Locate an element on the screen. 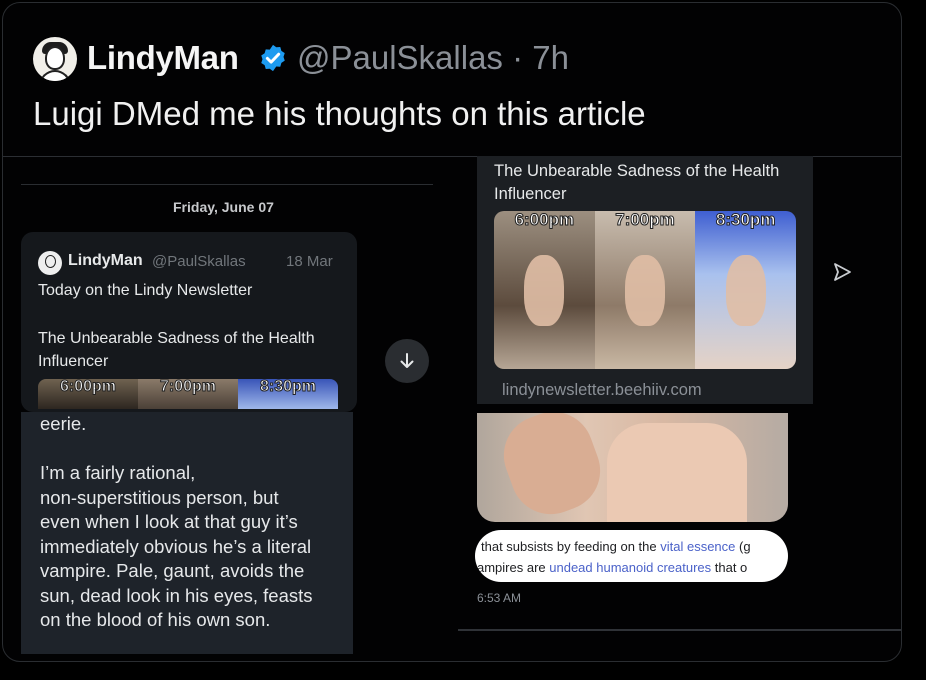 This screenshot has height=680, width=926. verified-badge-icon is located at coordinates (273, 58).